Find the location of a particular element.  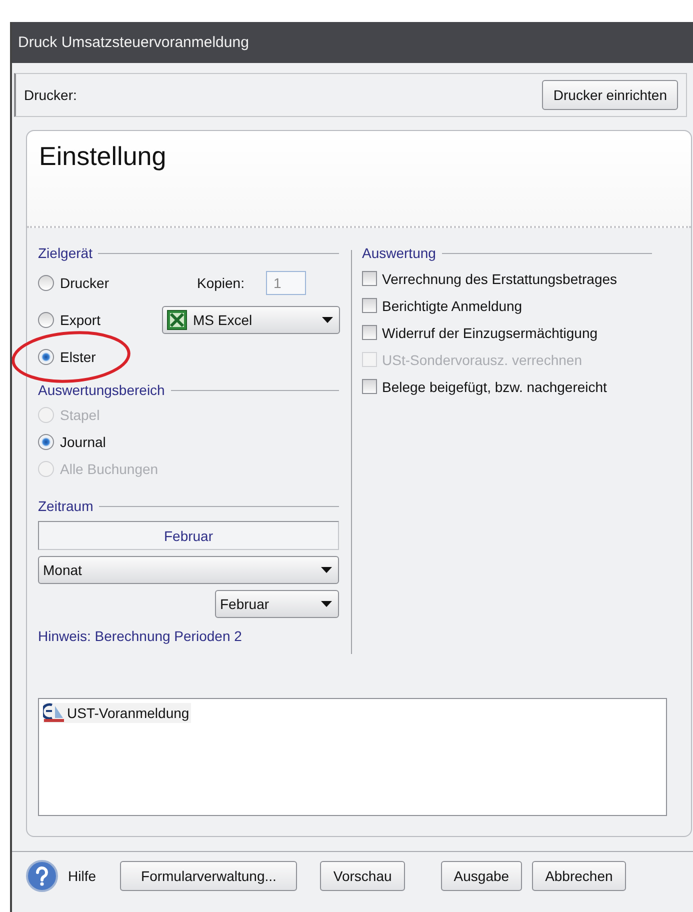

period-type-dropdown: Monat is located at coordinates (188, 570).